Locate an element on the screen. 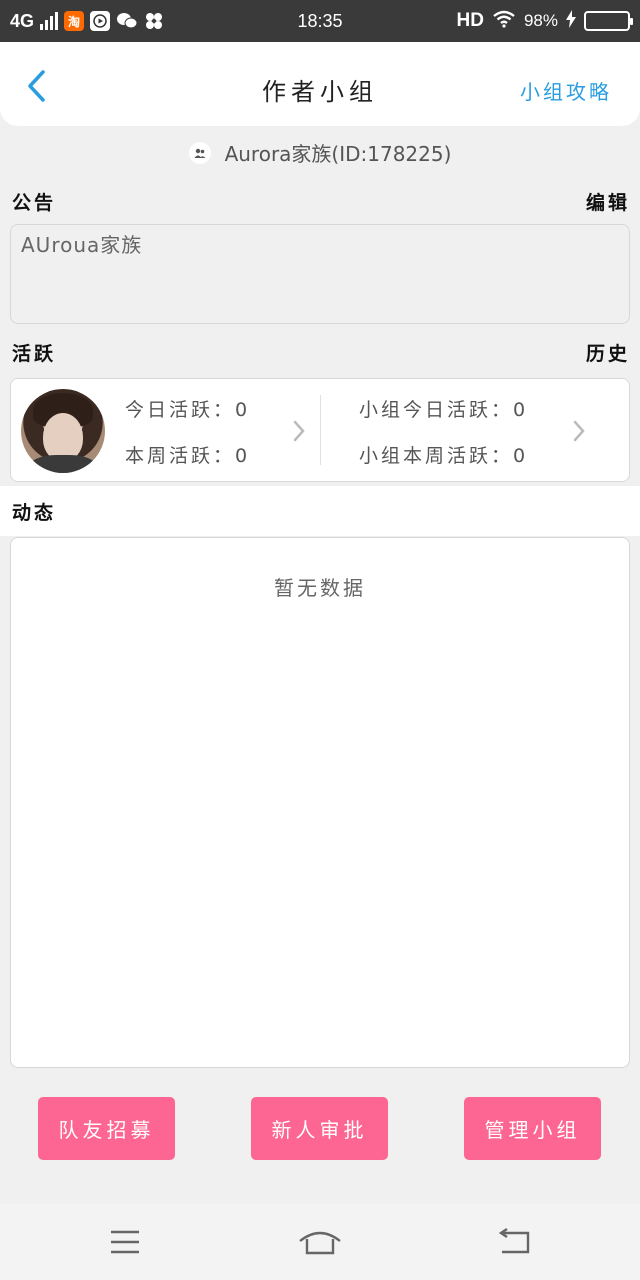 The height and width of the screenshot is (1280, 640). home-button is located at coordinates (320, 1242).